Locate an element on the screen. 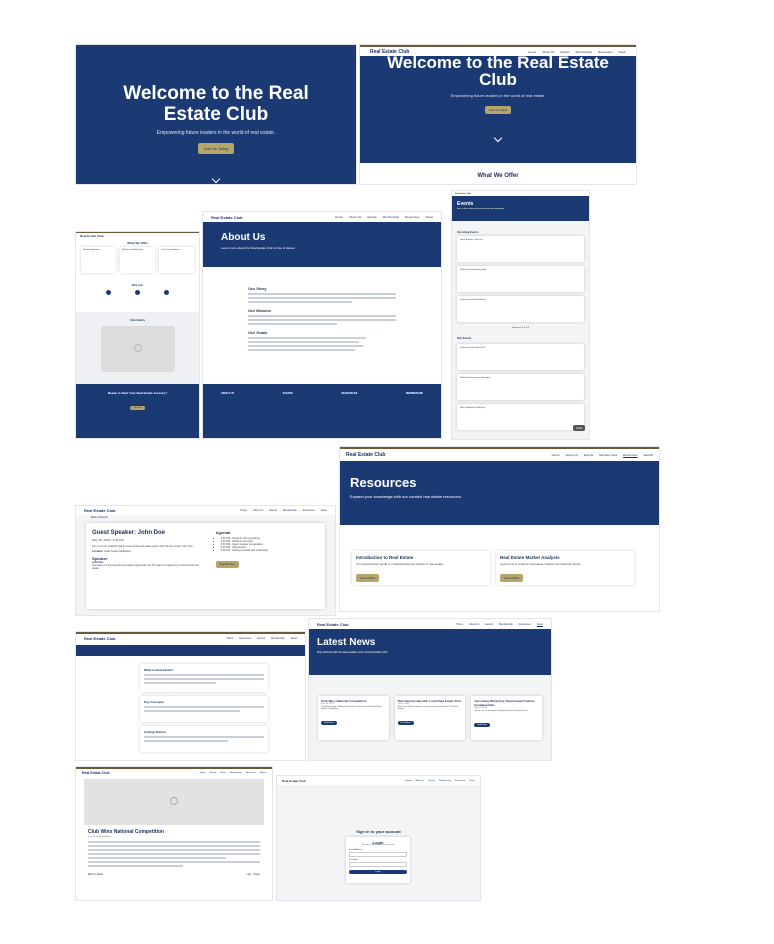 The image size is (774, 944). section-title: What We Offer is located at coordinates (498, 176).